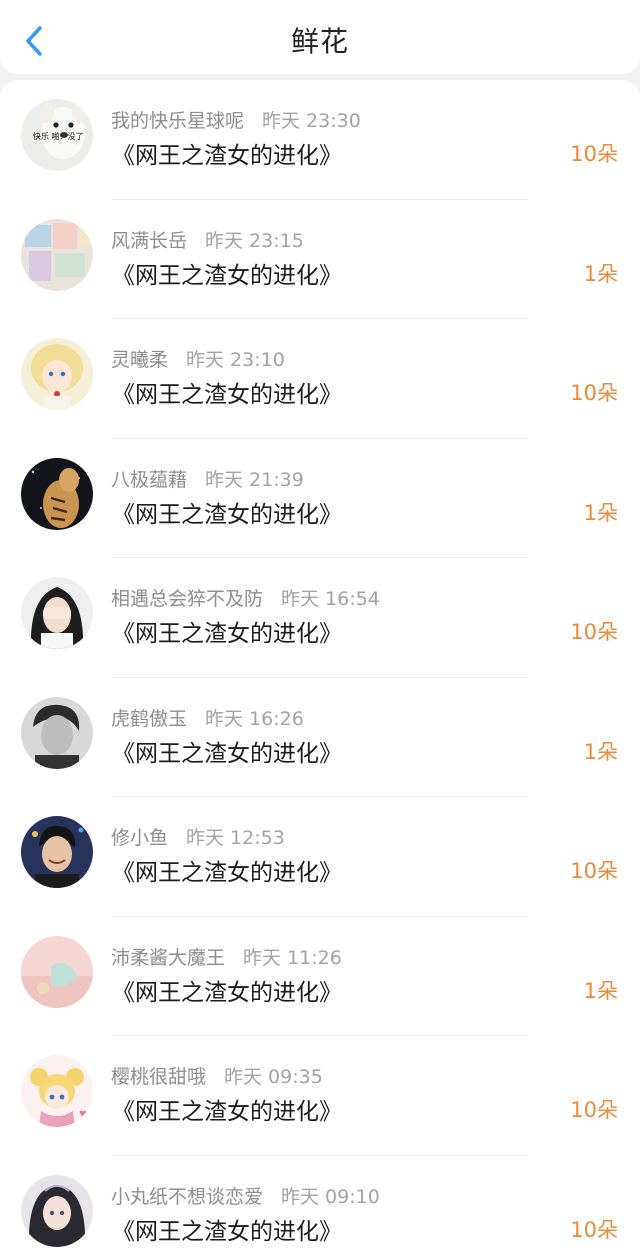 The height and width of the screenshot is (1256, 640). What do you see at coordinates (57, 1210) in the screenshot?
I see `anime-dark-hair-girl-avatar` at bounding box center [57, 1210].